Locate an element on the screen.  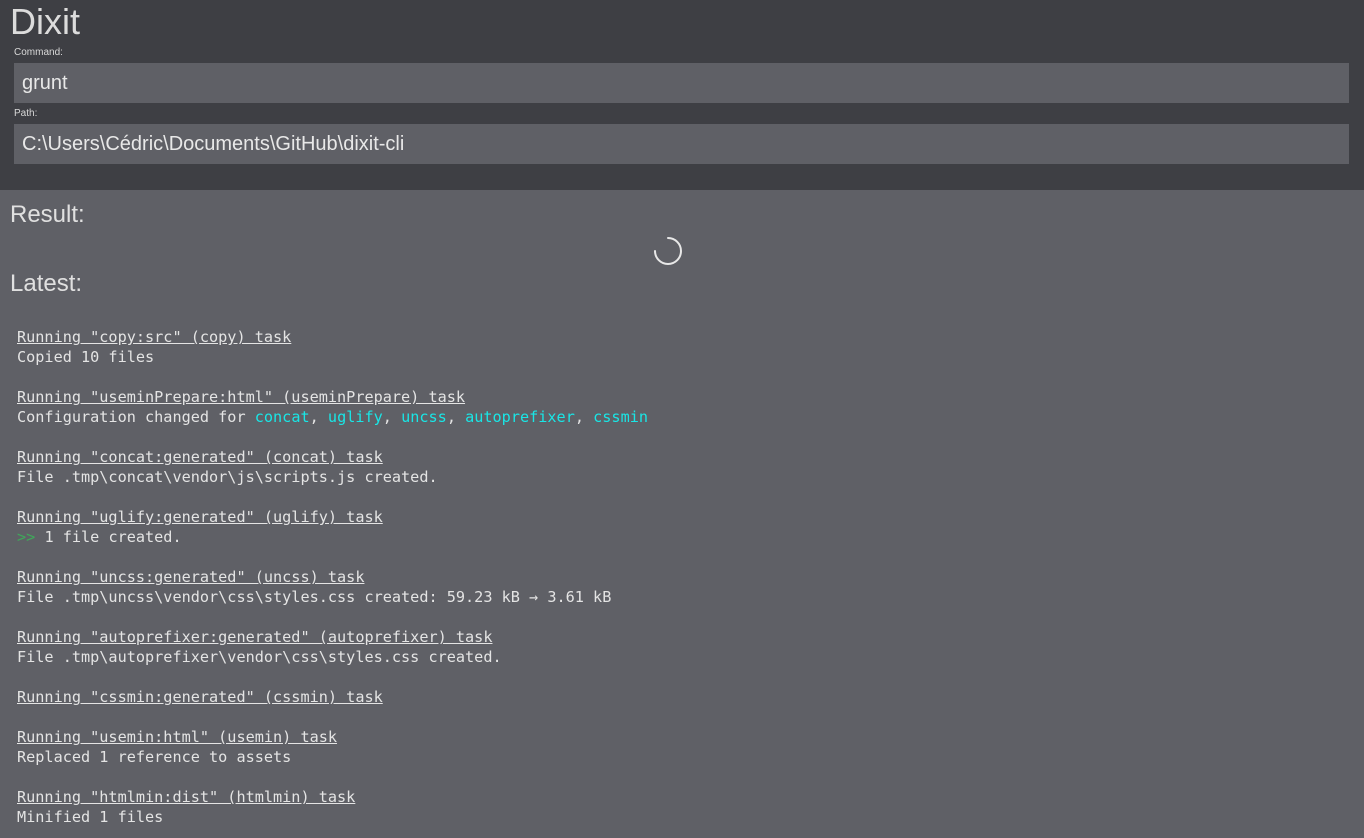
command-input is located at coordinates (681, 83).